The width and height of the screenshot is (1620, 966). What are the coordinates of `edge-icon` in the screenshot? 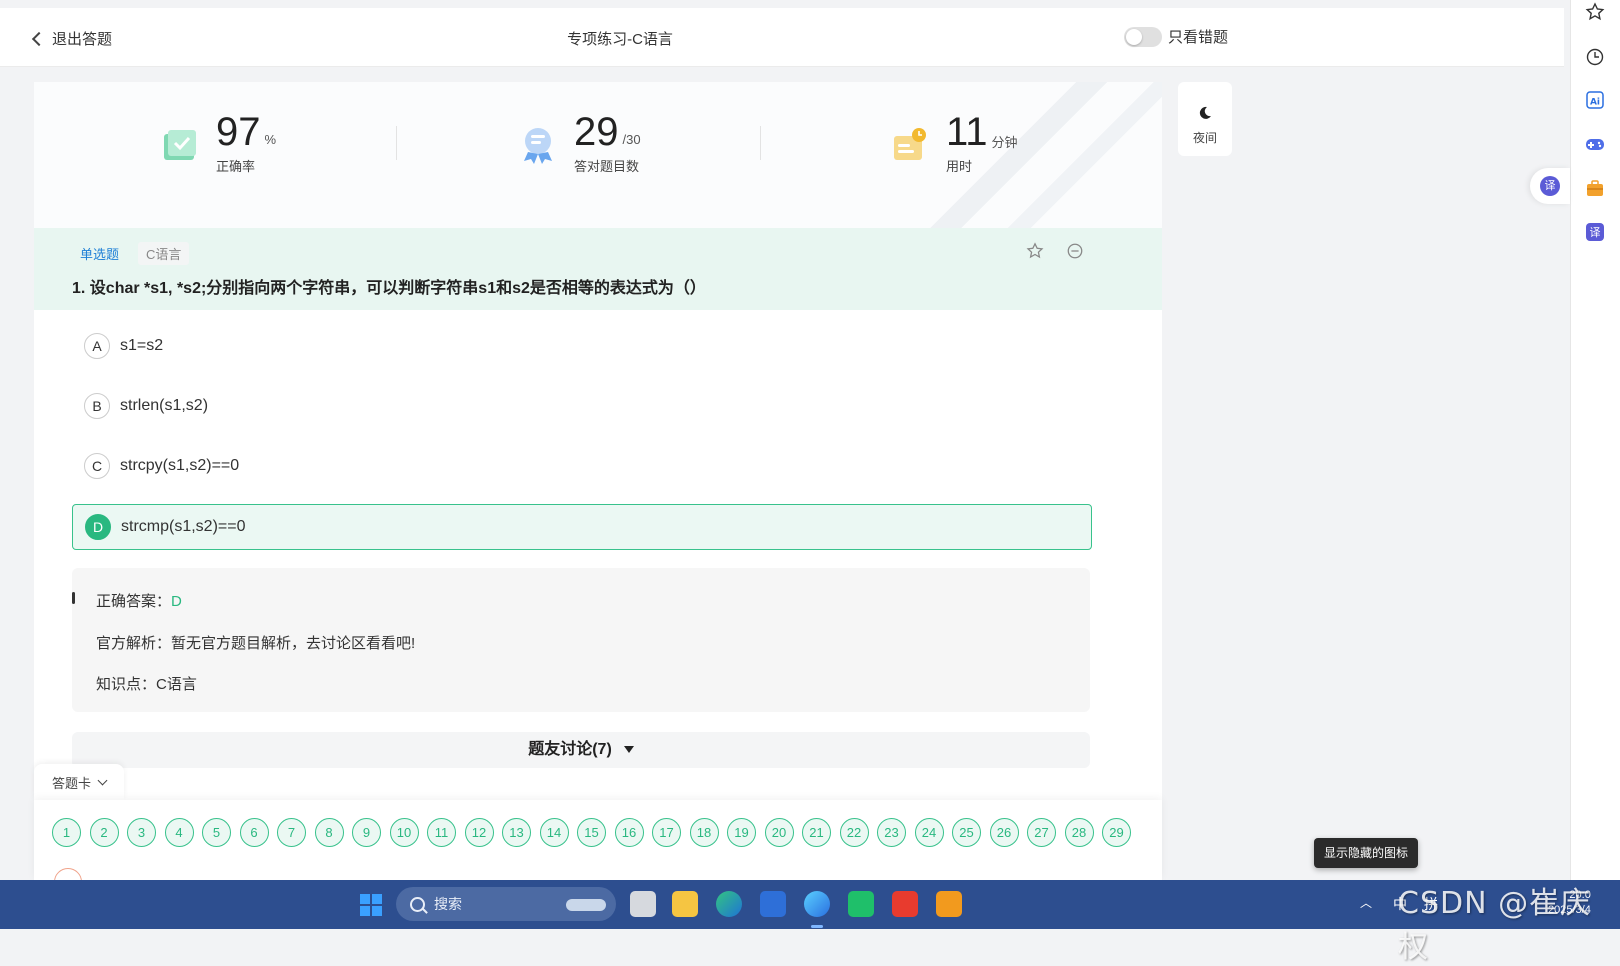 It's located at (729, 904).